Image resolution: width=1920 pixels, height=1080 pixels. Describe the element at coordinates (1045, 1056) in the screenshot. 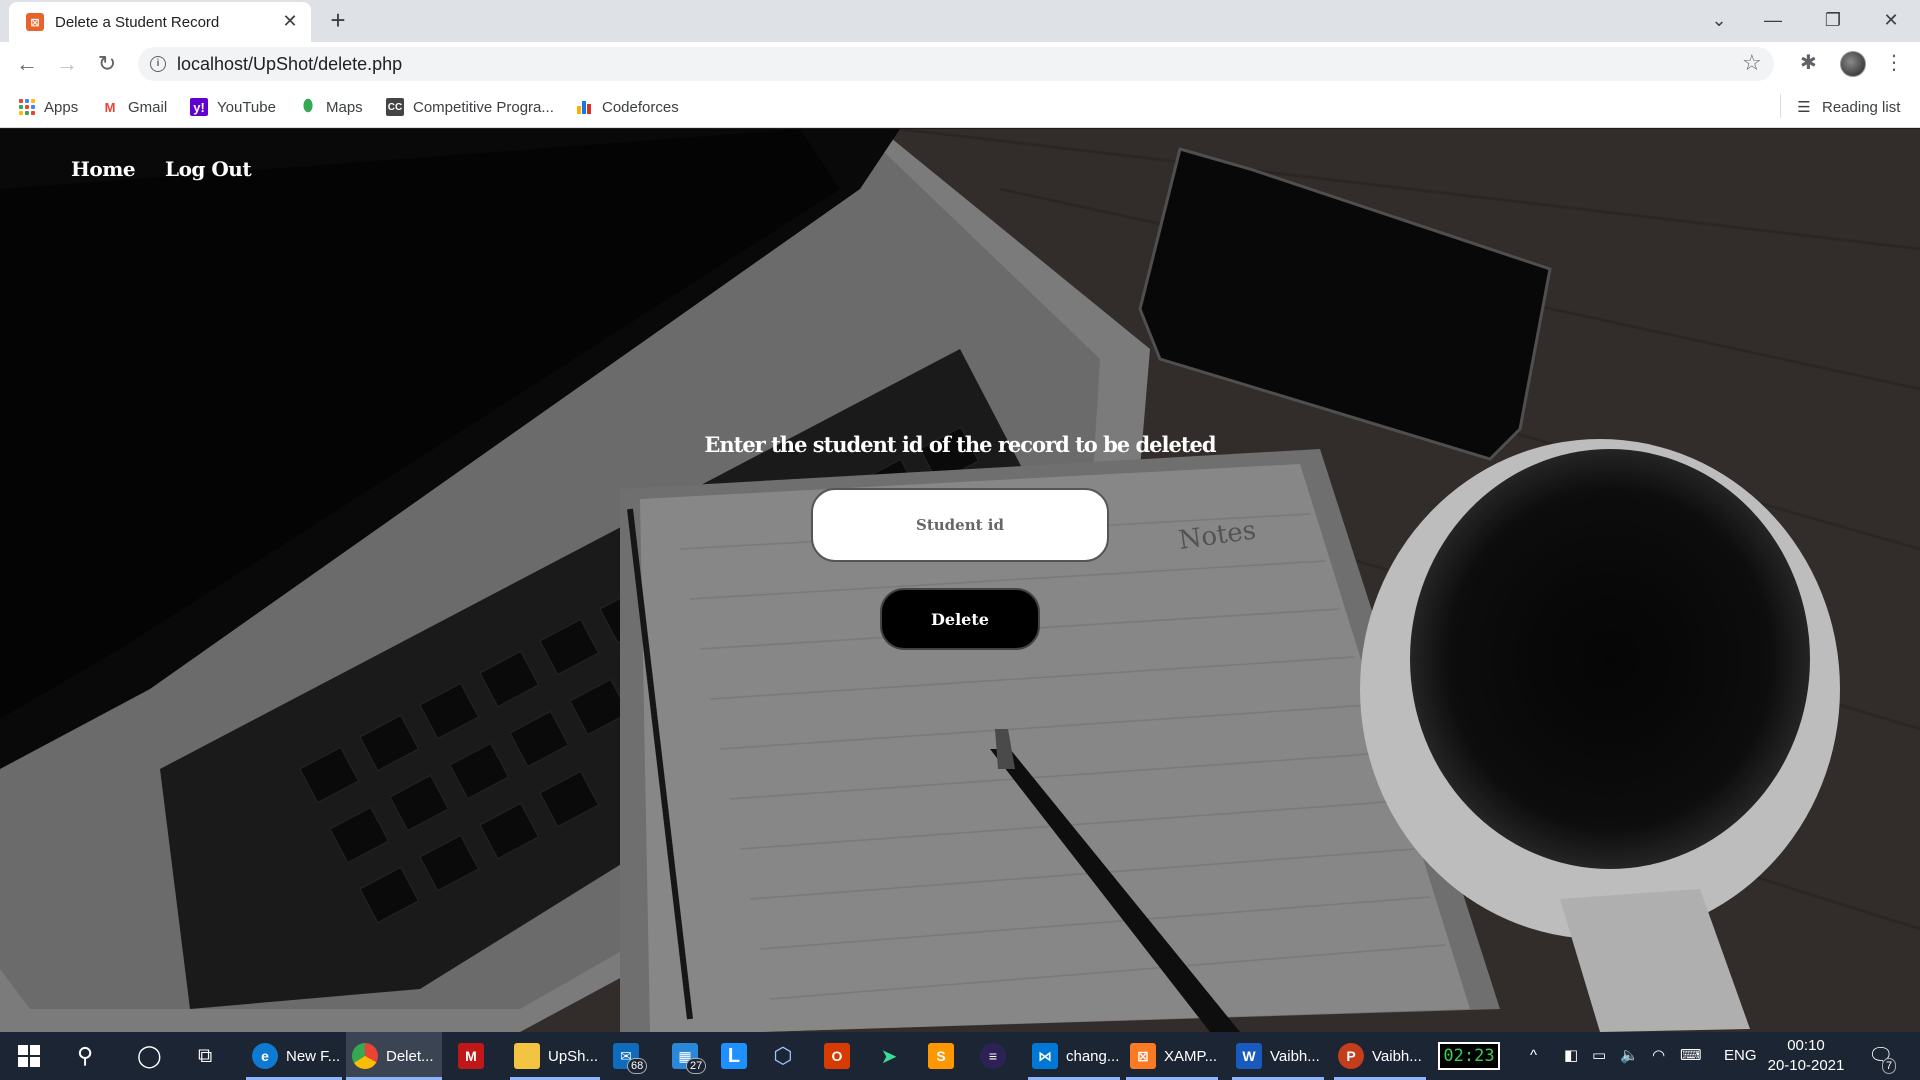

I see `vscode-icon: ⋈` at that location.